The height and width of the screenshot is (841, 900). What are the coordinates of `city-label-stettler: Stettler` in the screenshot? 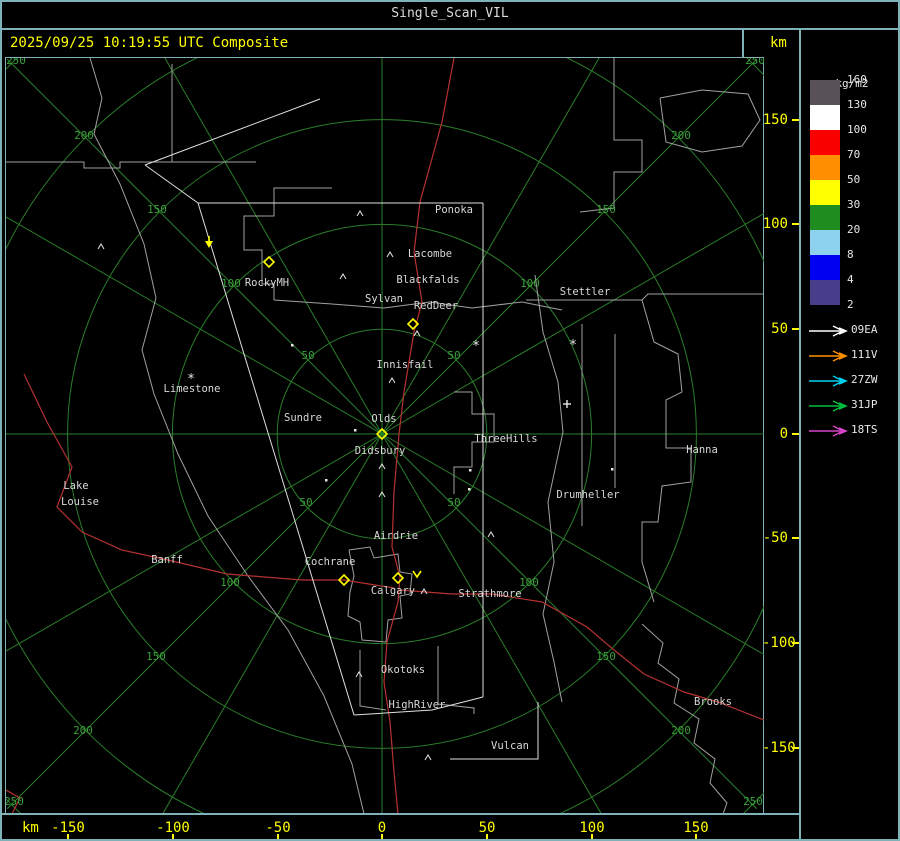 It's located at (585, 292).